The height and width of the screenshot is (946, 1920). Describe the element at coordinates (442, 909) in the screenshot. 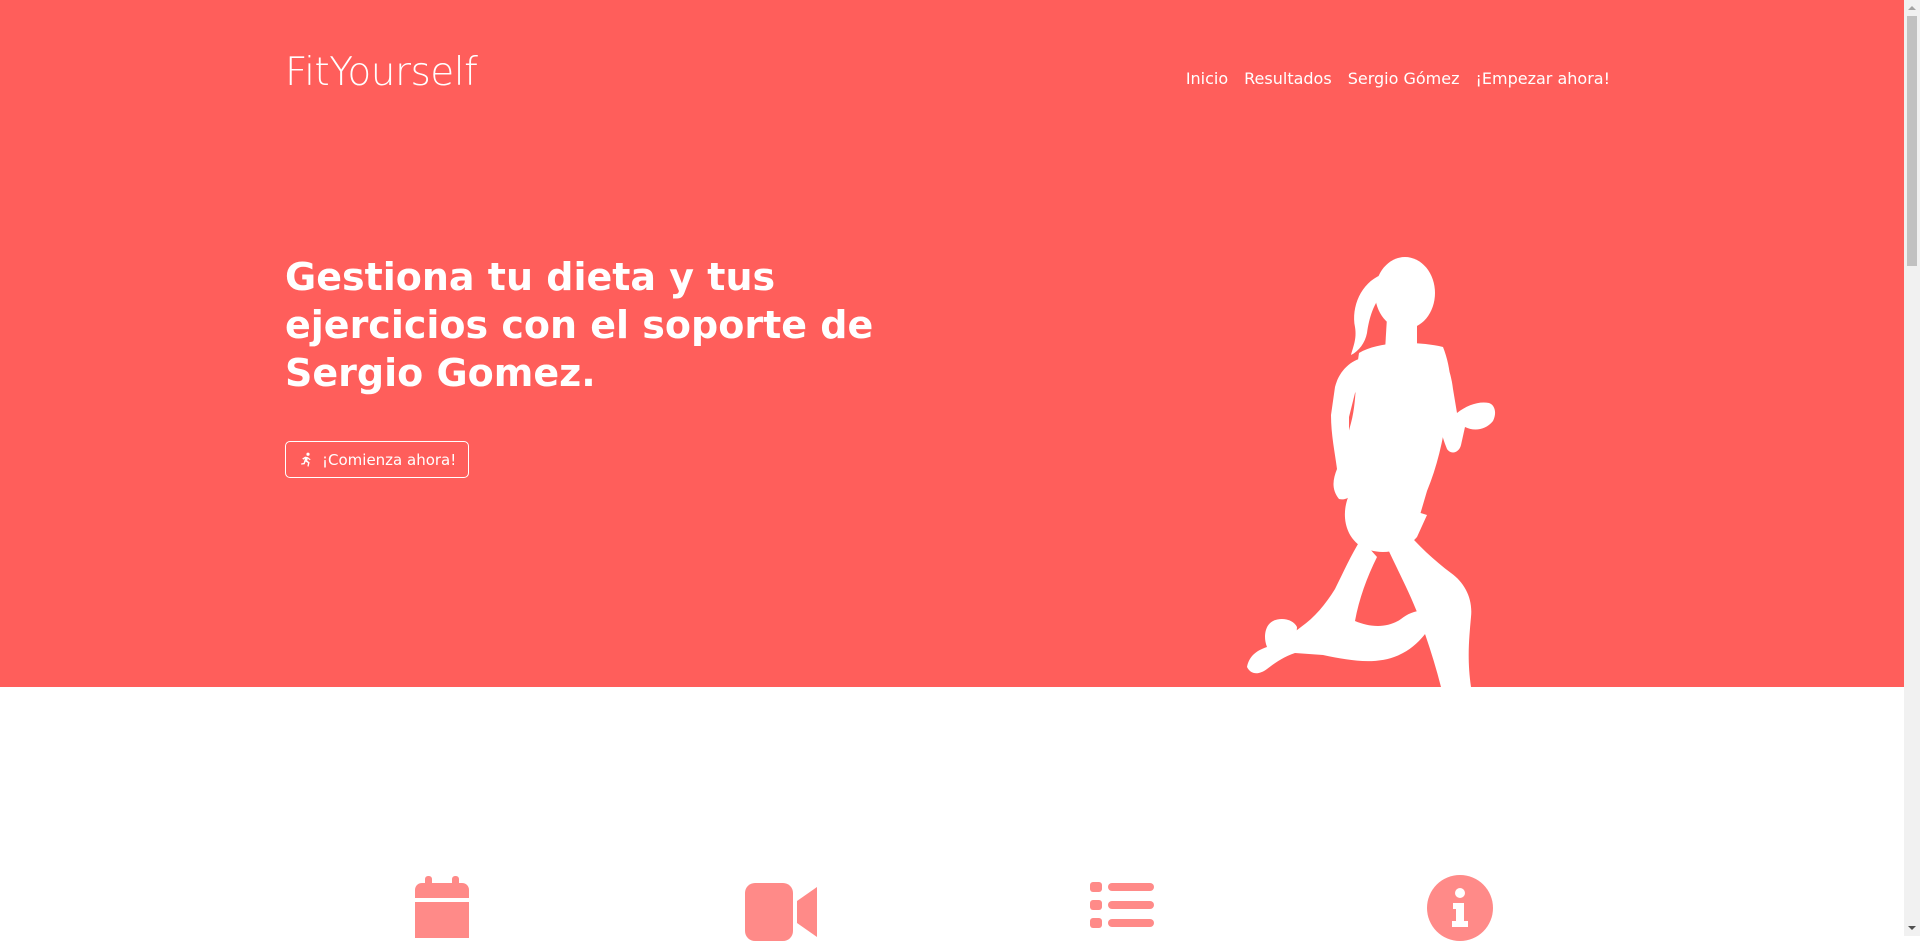

I see `calendar-icon` at that location.